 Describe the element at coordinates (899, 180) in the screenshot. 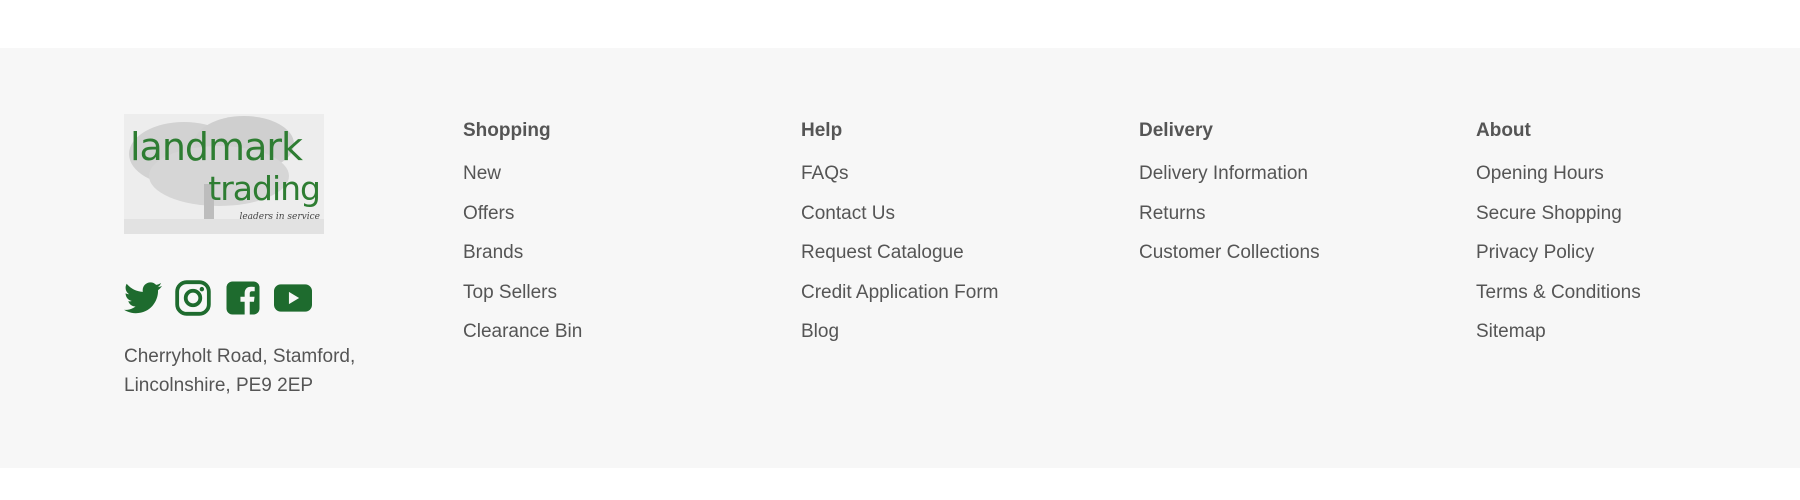

I see `link-faqs: FAQs` at that location.